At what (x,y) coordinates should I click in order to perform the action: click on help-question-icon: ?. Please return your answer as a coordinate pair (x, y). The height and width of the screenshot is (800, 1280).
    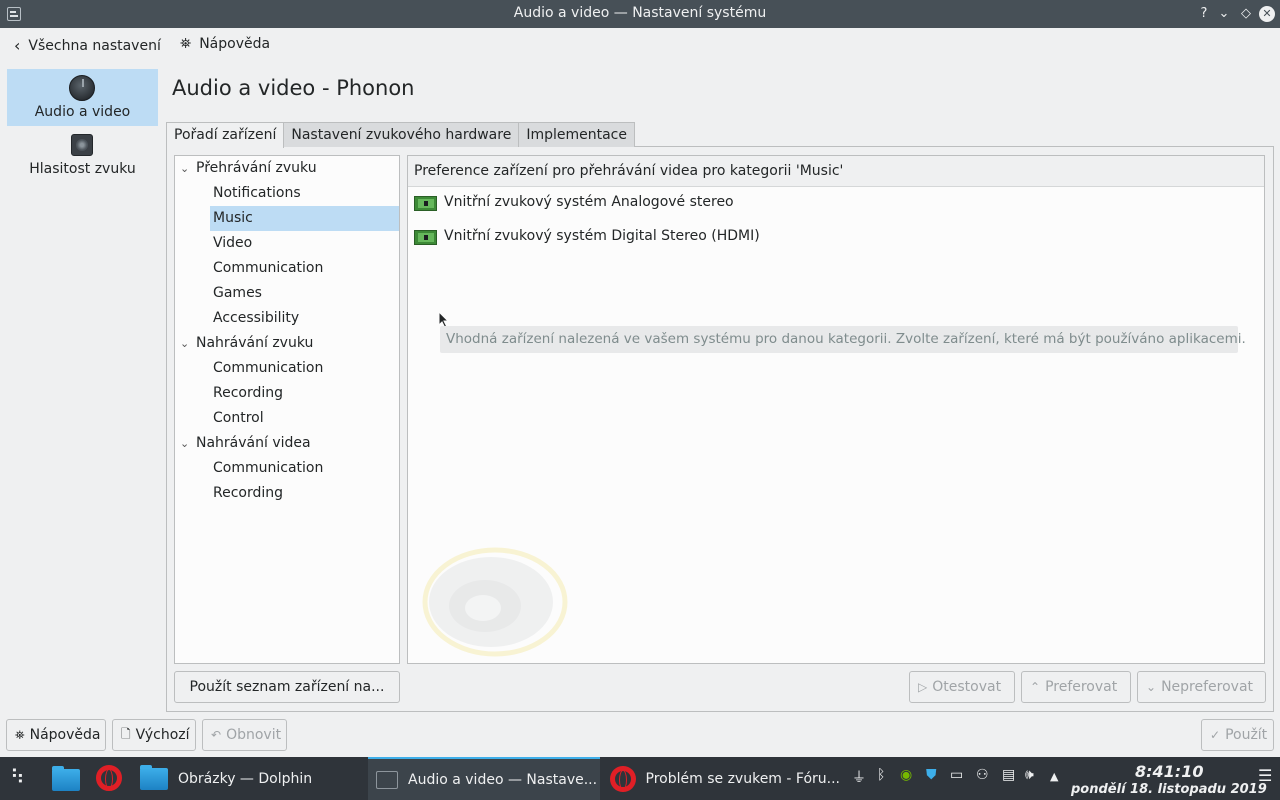
    Looking at the image, I should click on (1204, 14).